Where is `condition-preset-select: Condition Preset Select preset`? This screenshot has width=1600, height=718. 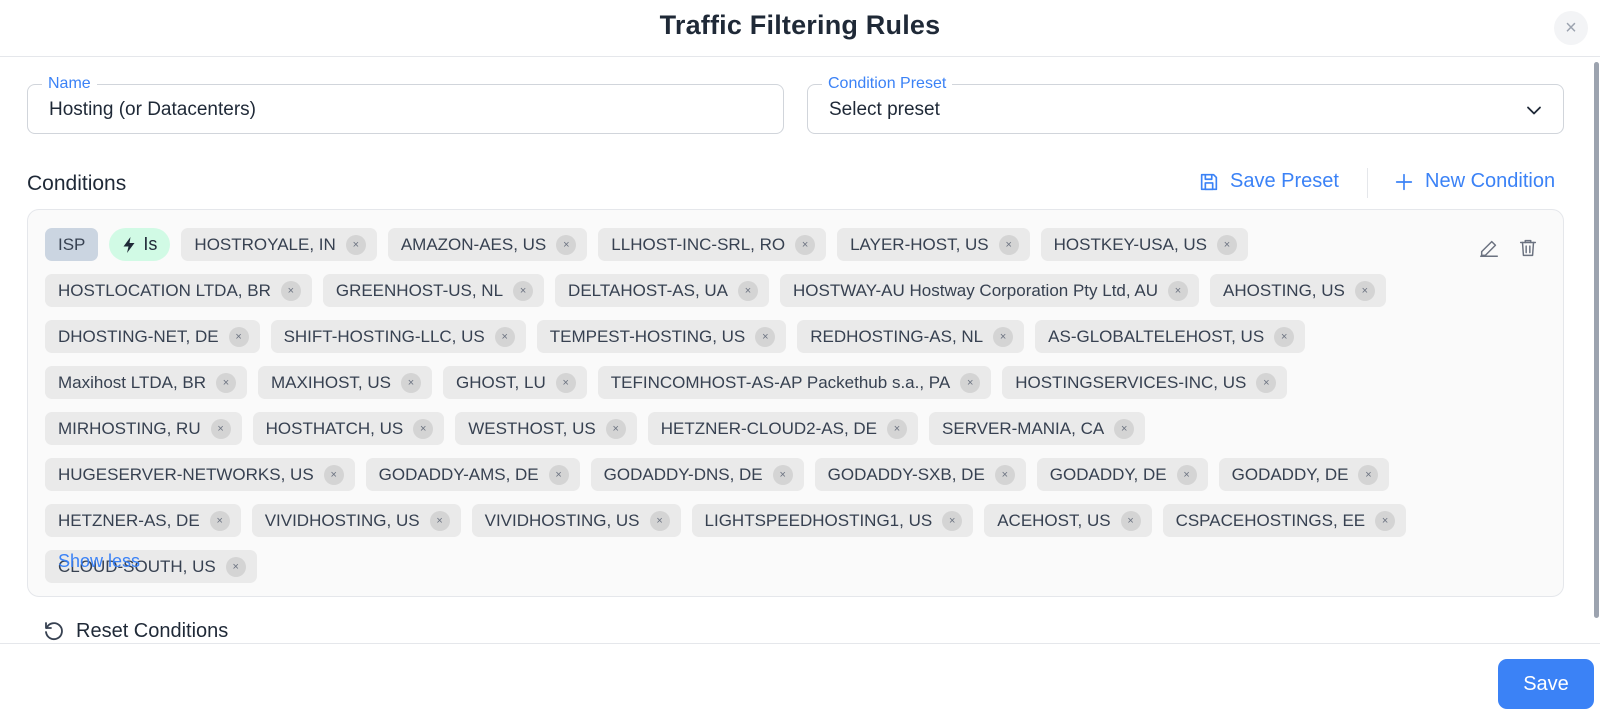 condition-preset-select: Condition Preset Select preset is located at coordinates (1185, 104).